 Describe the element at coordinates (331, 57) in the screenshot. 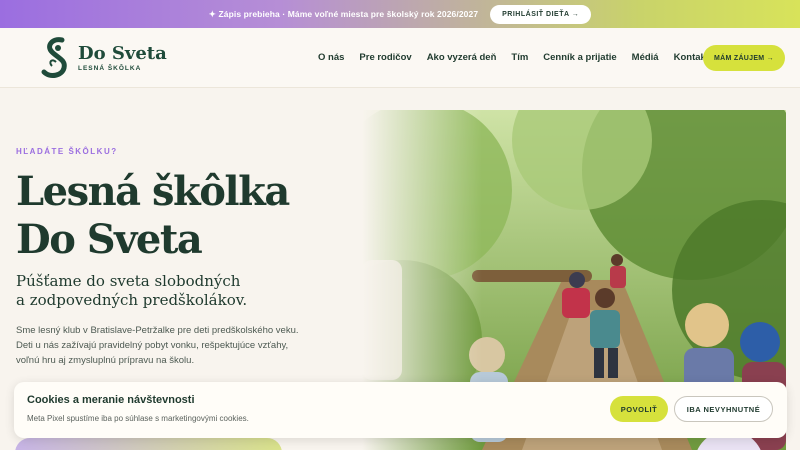

I see `nav-item-o-nas: O nás` at that location.